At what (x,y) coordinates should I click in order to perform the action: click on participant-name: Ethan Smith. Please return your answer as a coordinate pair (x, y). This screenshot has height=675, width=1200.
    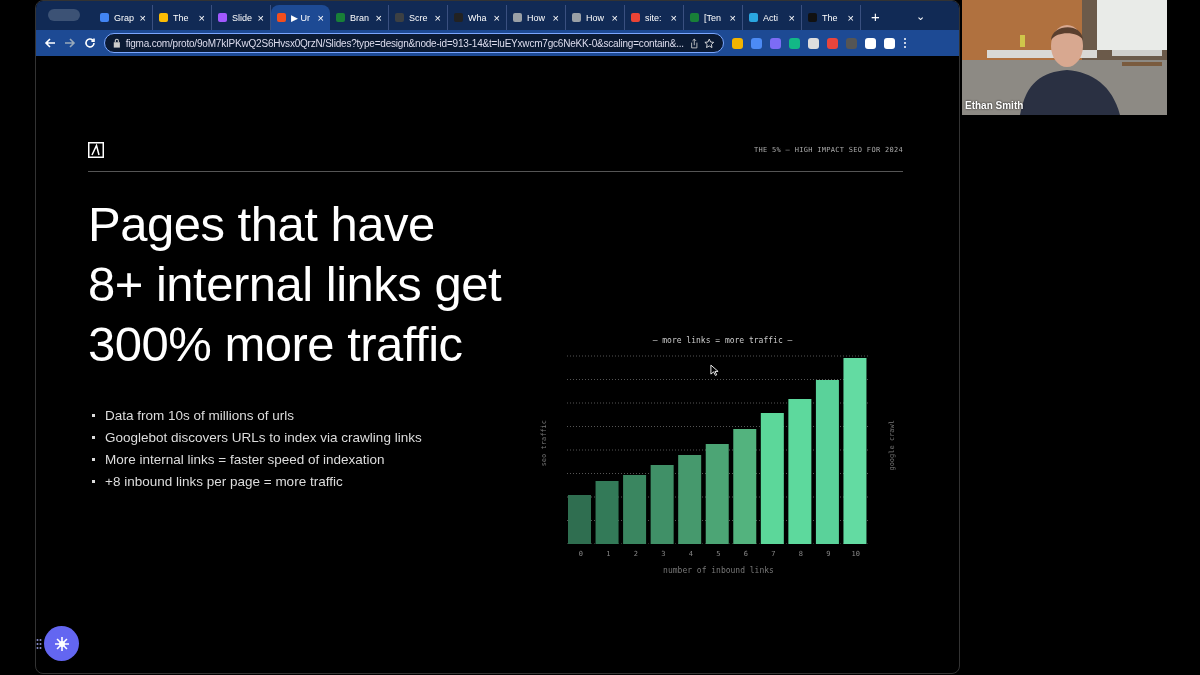
    Looking at the image, I should click on (994, 105).